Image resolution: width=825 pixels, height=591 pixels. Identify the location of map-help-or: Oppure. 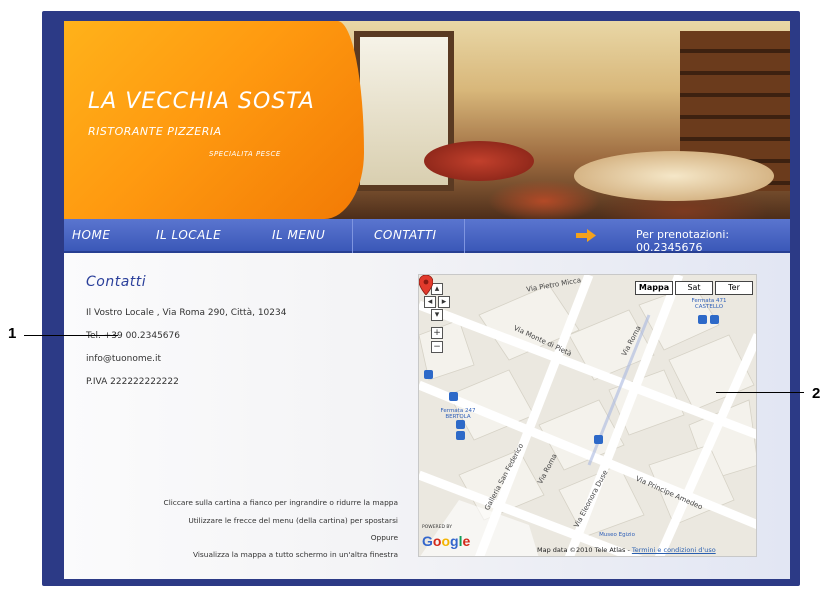
(384, 537).